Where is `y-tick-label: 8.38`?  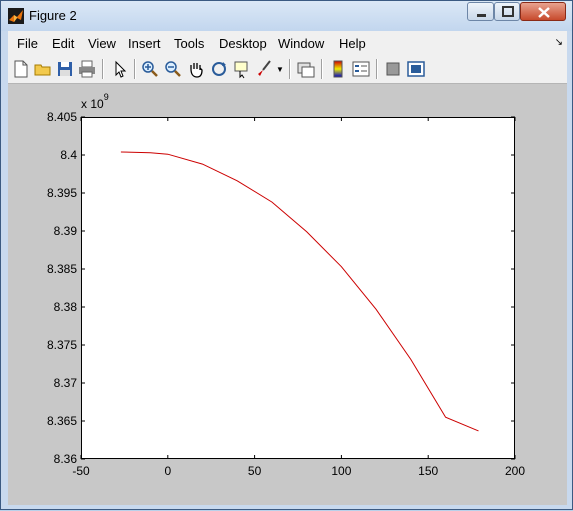 y-tick-label: 8.38 is located at coordinates (66, 307).